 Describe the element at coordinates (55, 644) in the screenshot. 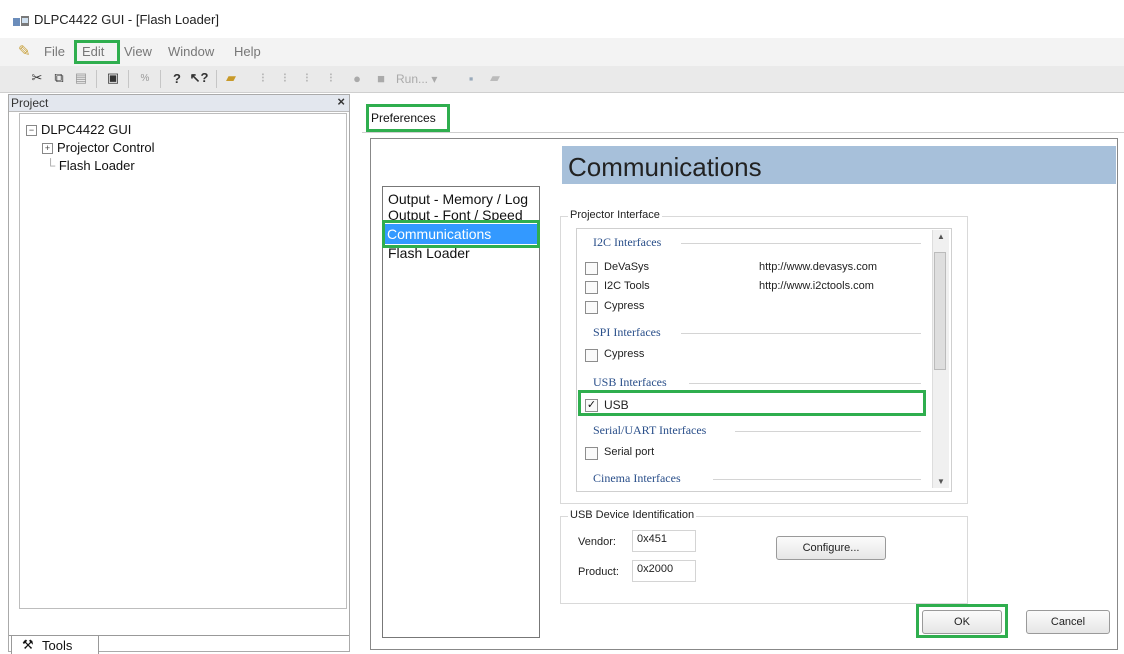

I see `tools-tab: ⚒ Tools` at that location.